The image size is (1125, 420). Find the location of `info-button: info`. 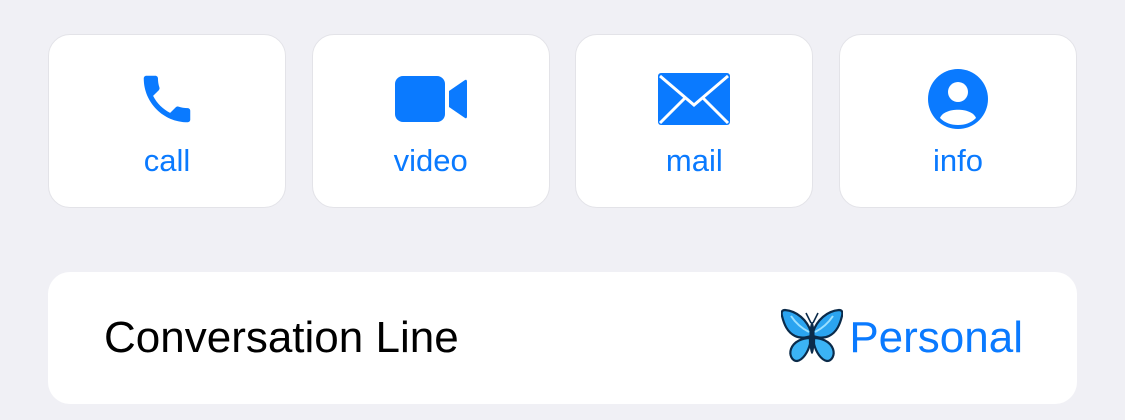

info-button: info is located at coordinates (957, 121).